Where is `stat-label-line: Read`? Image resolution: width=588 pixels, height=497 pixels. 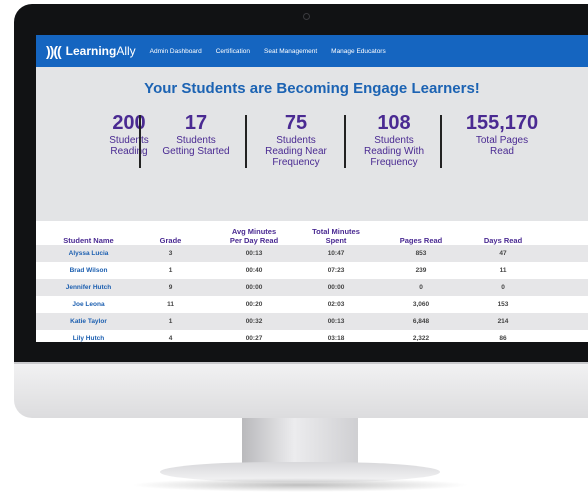
stat-label-line: Read is located at coordinates (502, 151).